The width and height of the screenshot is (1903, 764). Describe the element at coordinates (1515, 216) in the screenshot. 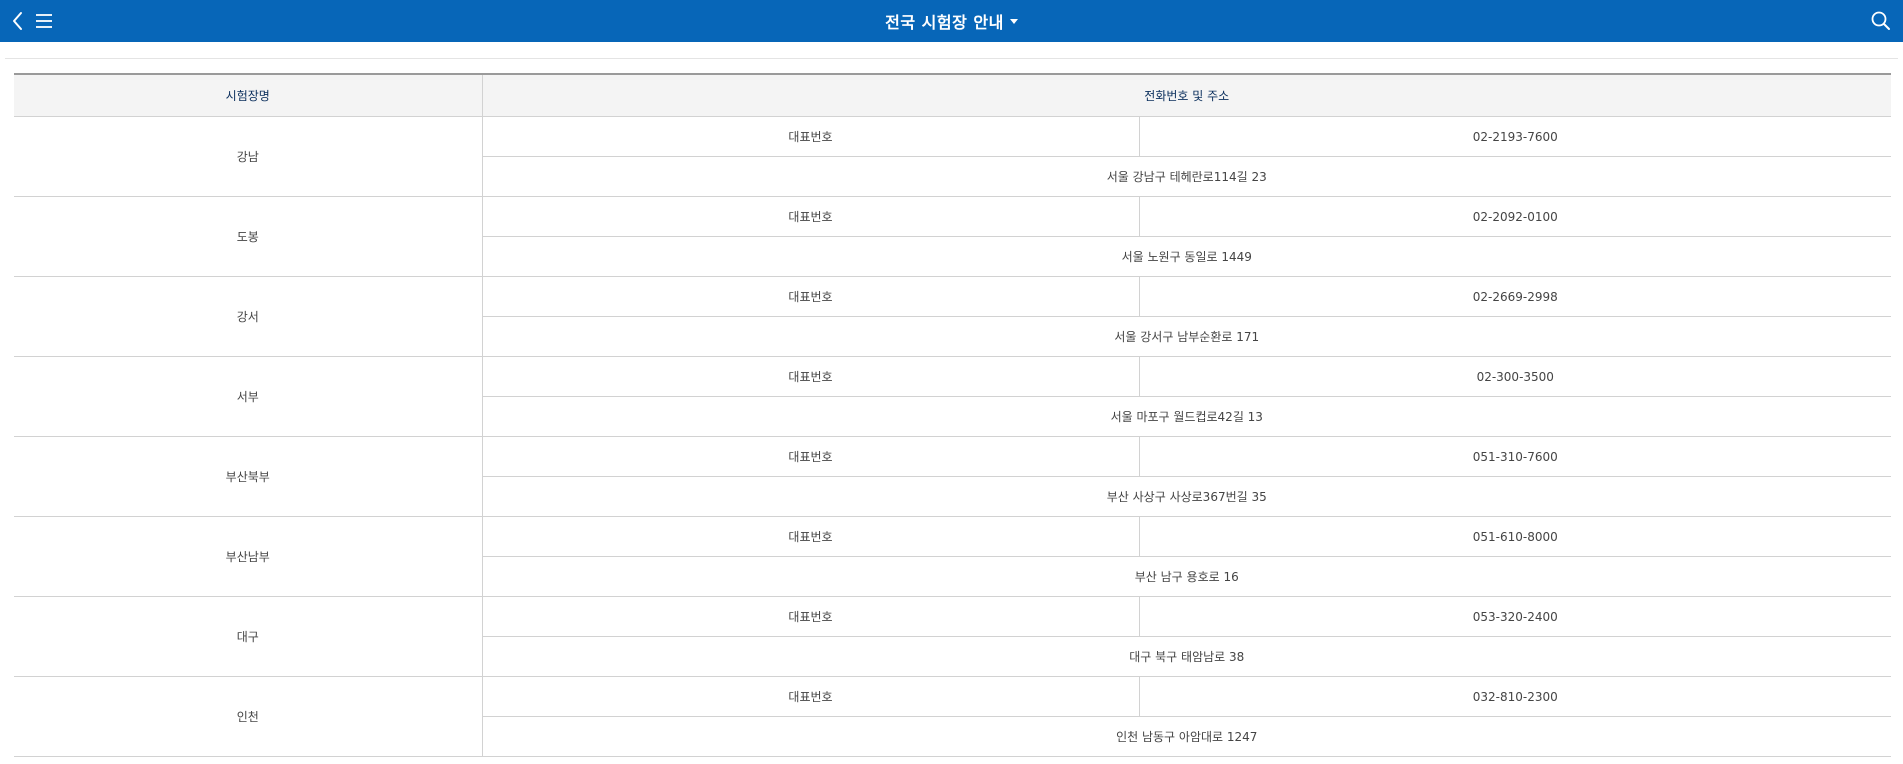

I see `phone-number: 02-2092-0100` at that location.